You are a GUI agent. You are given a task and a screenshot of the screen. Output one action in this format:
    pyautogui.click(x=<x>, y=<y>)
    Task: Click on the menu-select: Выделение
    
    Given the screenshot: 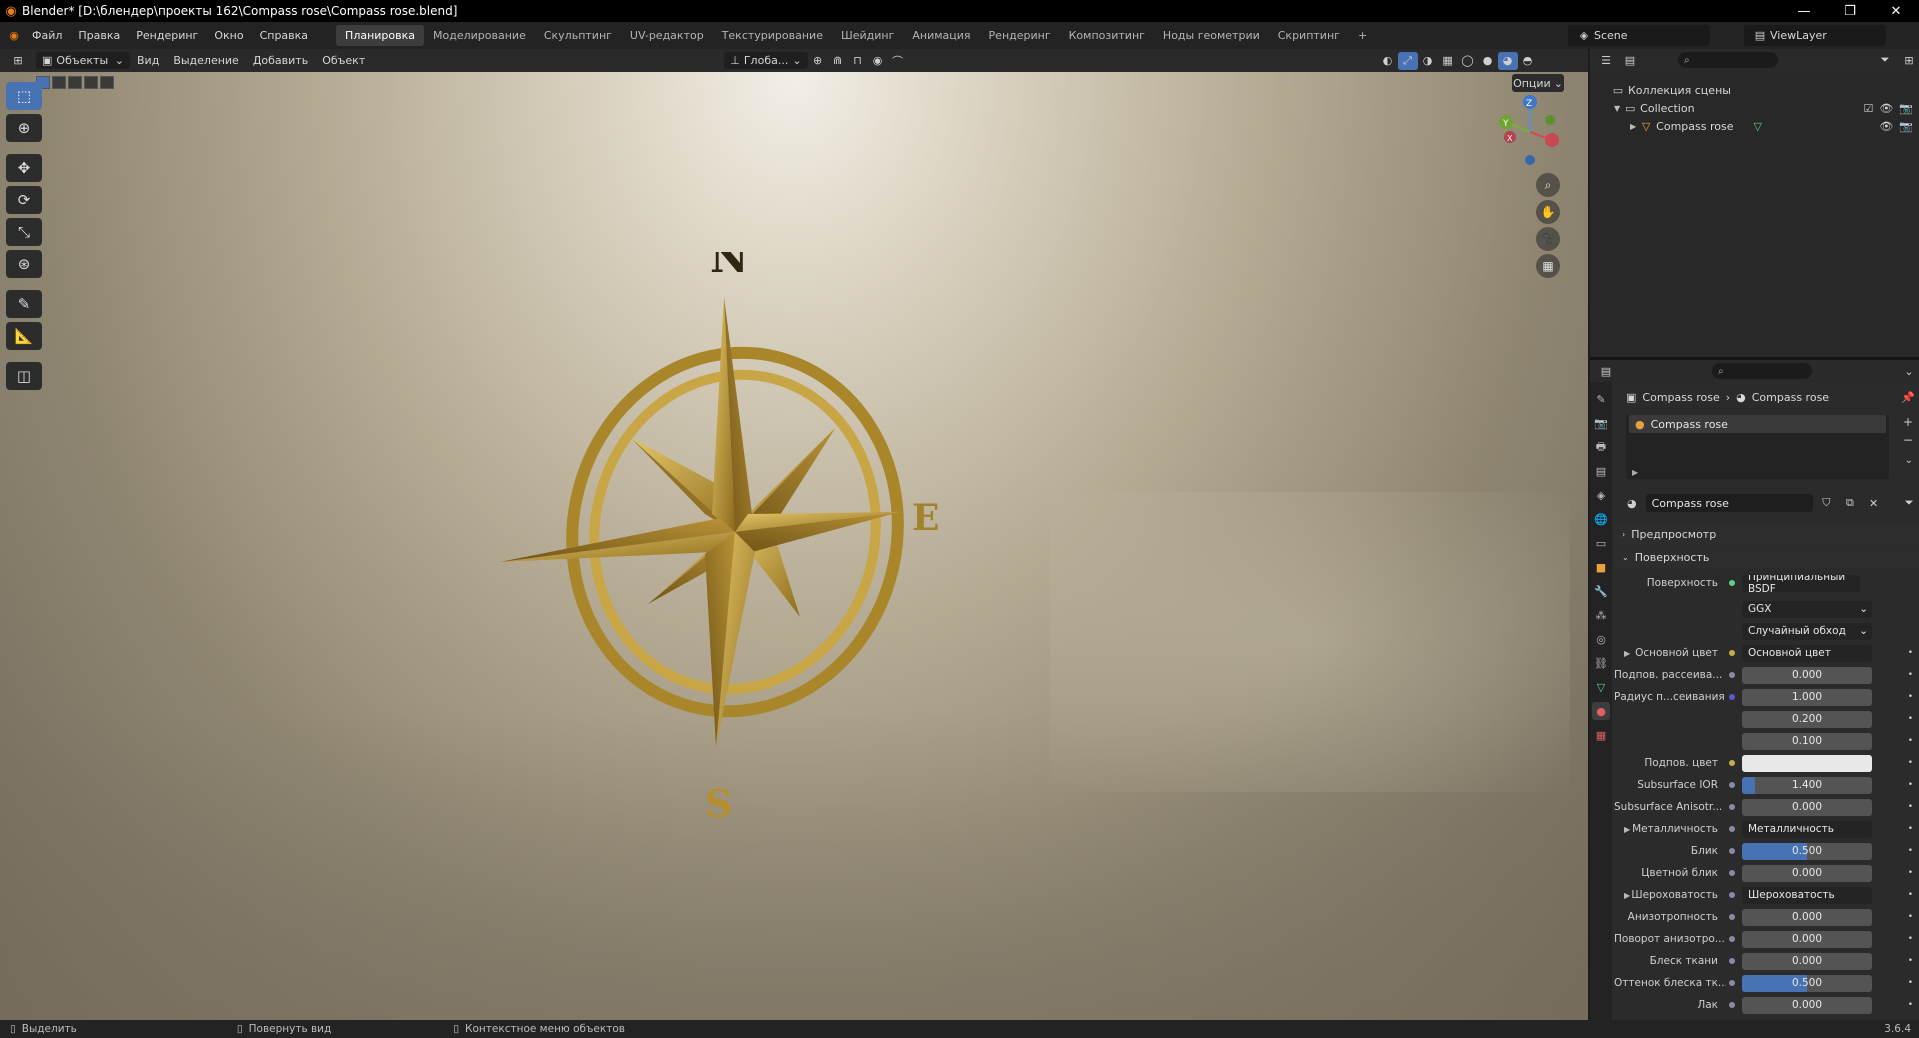 What is the action you would take?
    pyautogui.click(x=206, y=60)
    